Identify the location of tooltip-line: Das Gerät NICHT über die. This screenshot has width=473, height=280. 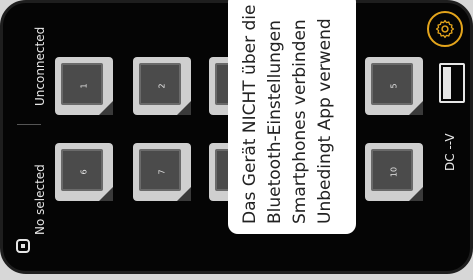
(250, 114).